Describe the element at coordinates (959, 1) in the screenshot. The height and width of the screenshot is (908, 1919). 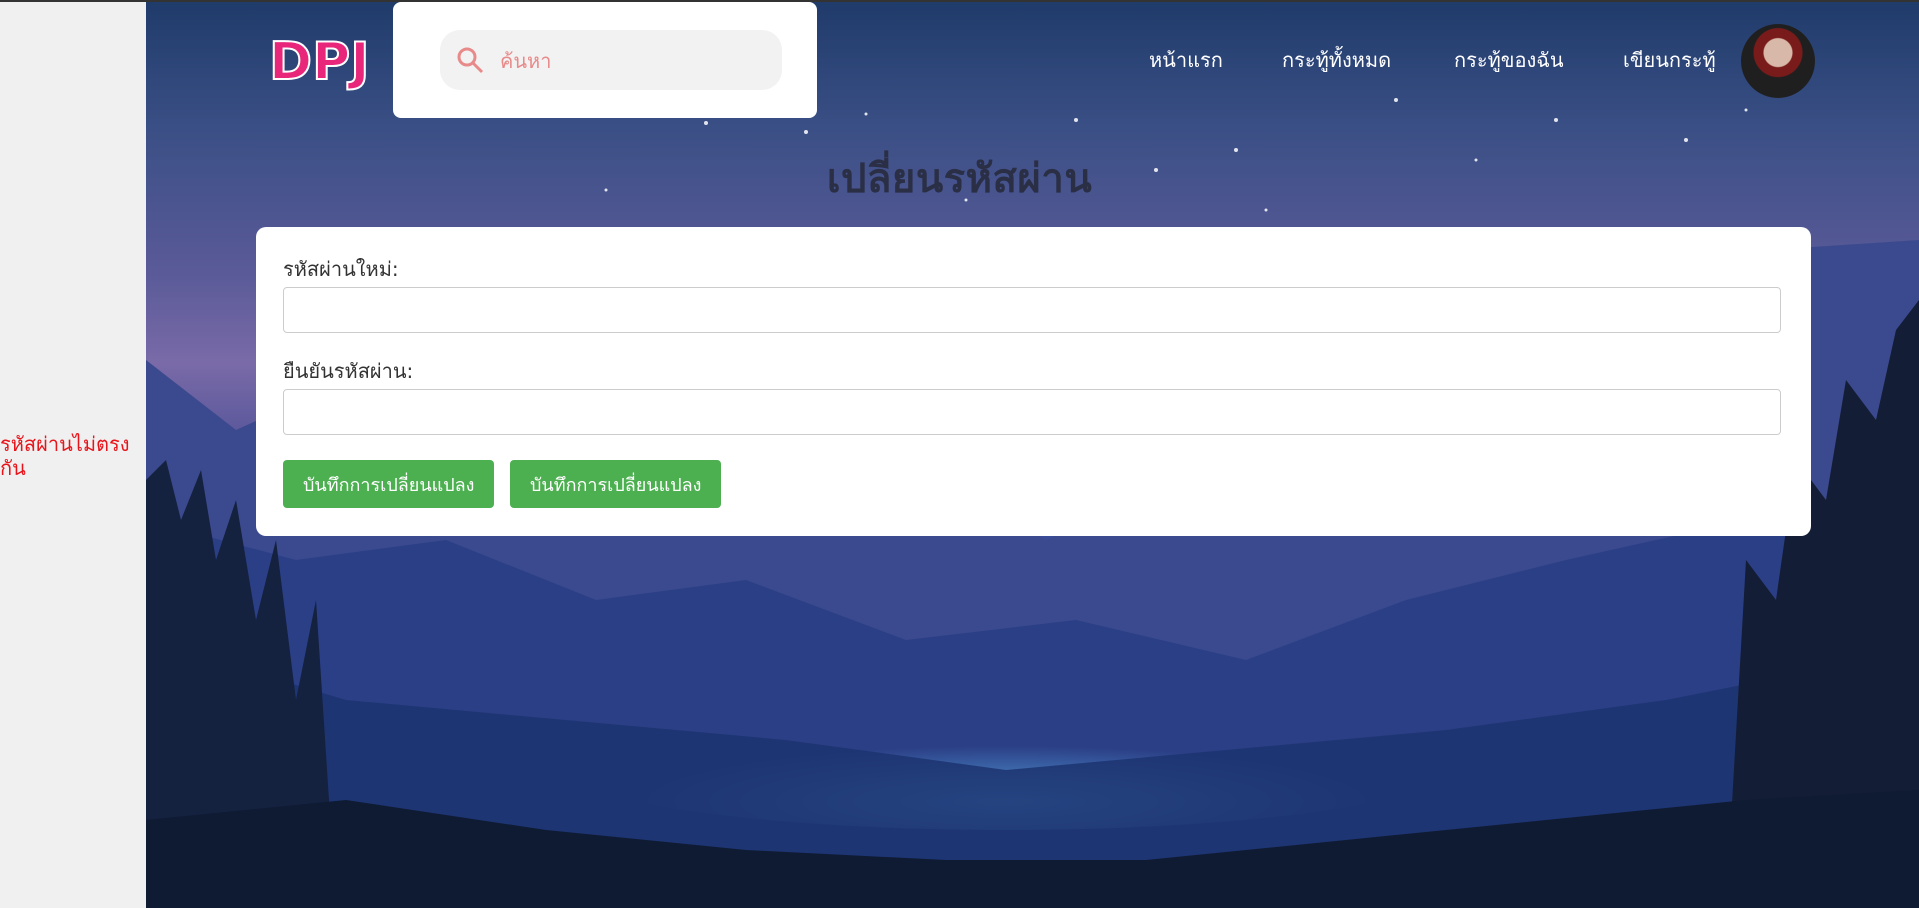
I see `top-border` at that location.